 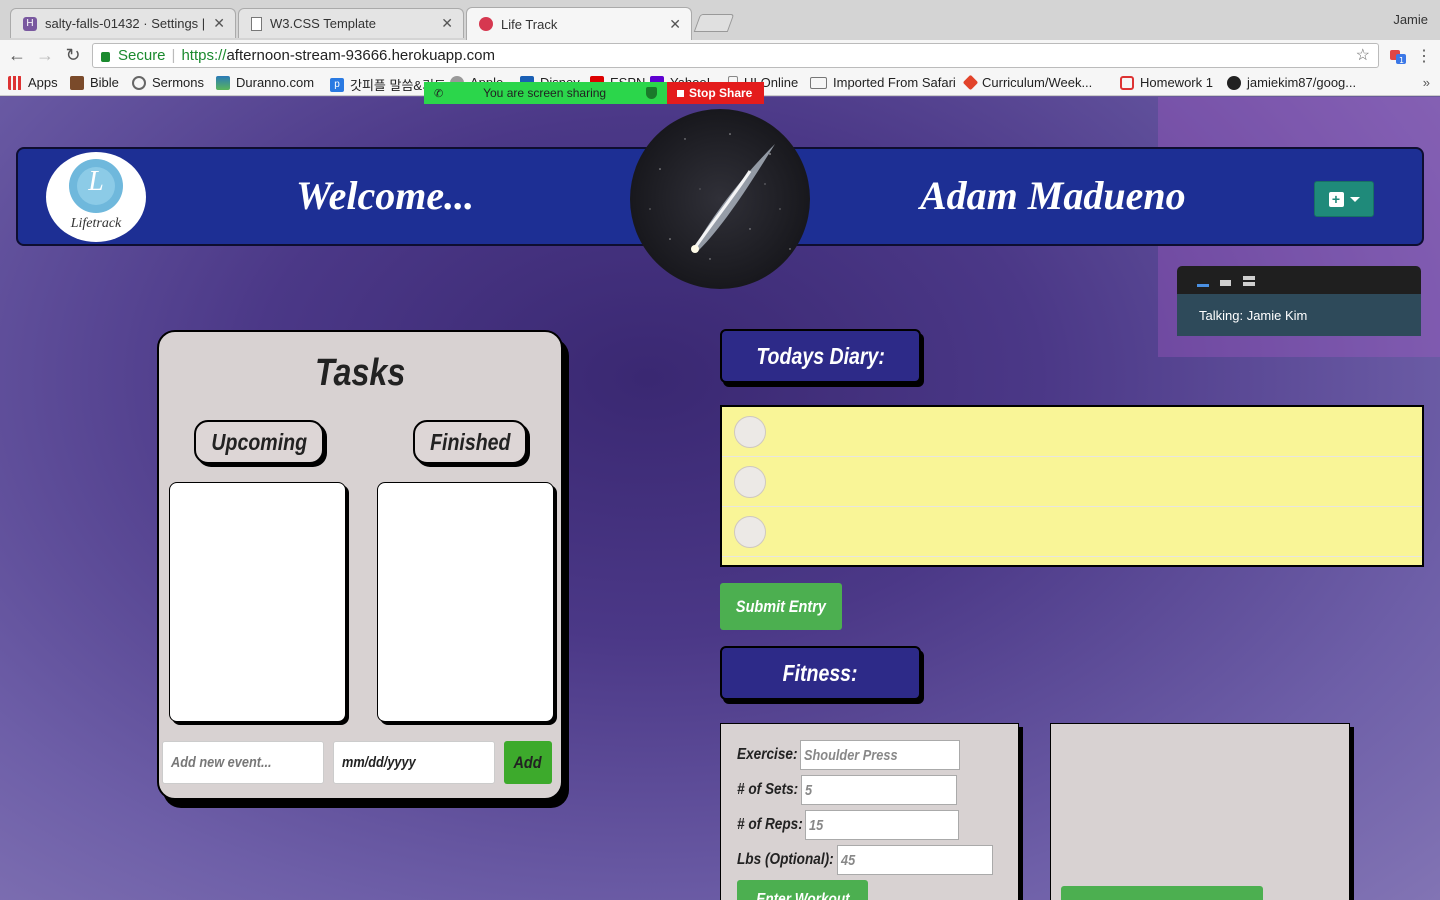 I want to click on event-date-input: mm/dd/yyyy, so click(x=414, y=762).